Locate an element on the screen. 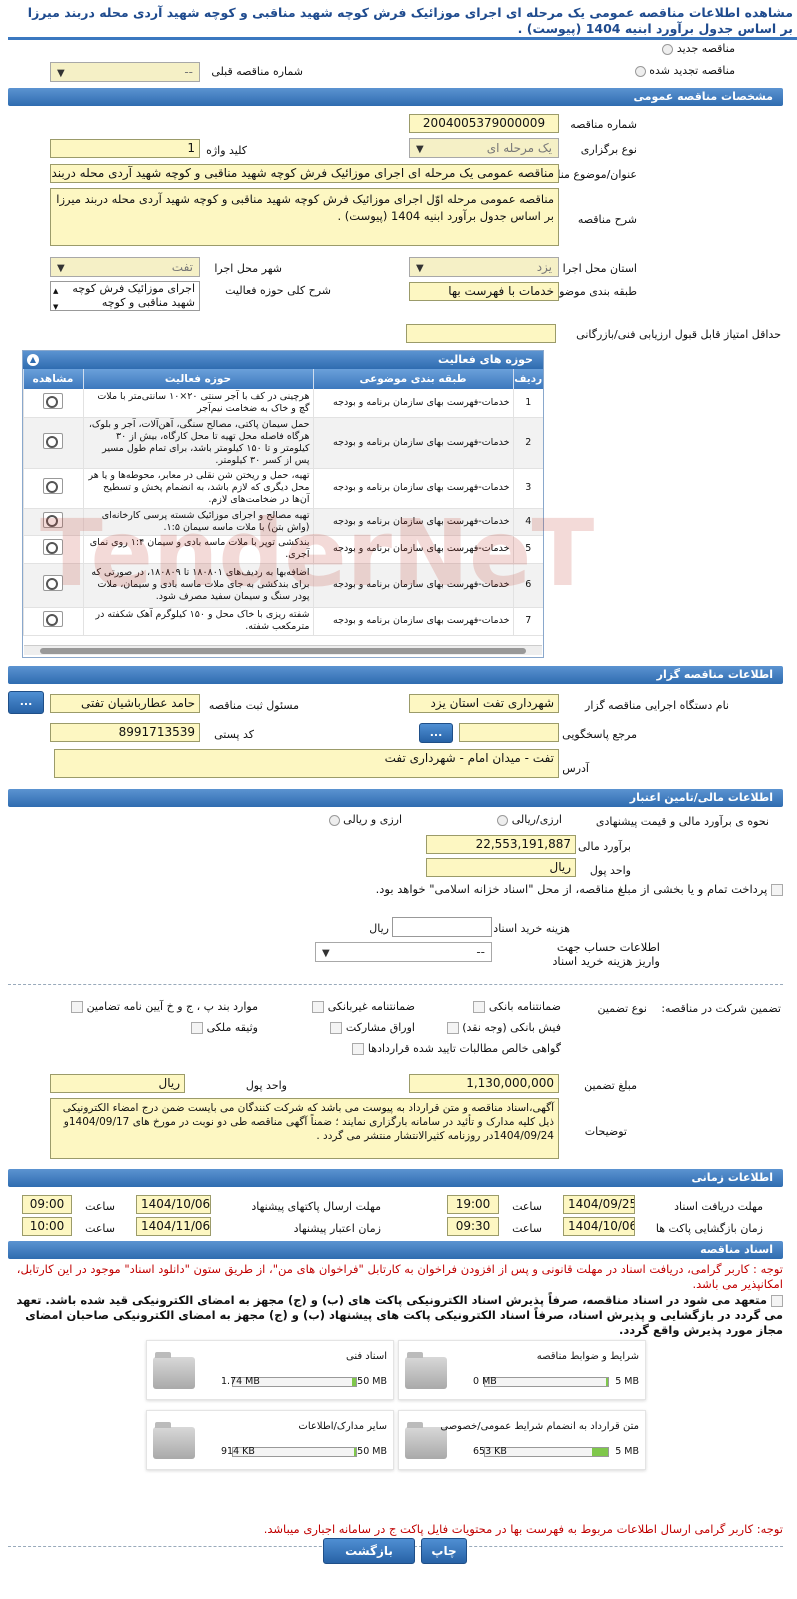 Image resolution: width=797 pixels, height=1599 pixels. validity-time-label: ساعت is located at coordinates (100, 1228).